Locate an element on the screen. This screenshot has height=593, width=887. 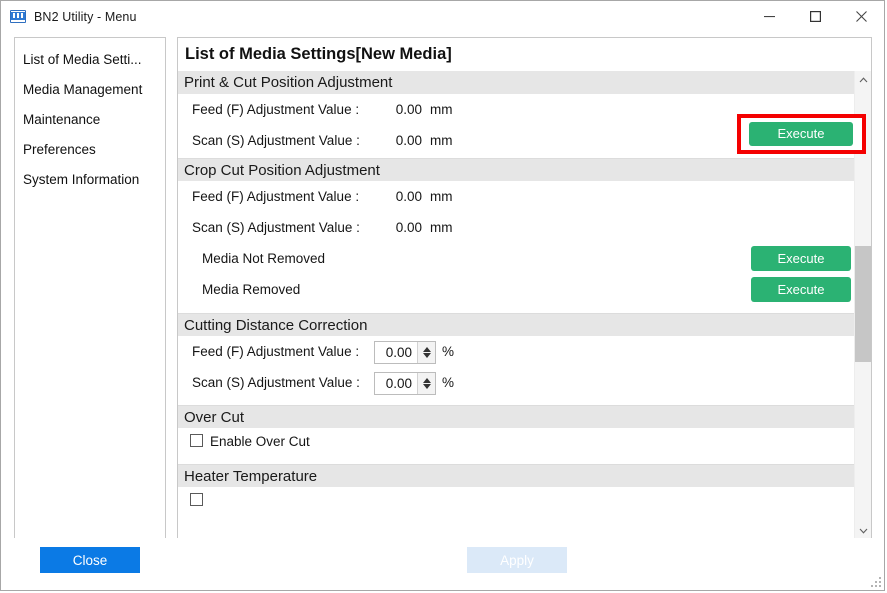
row-unit-scan: % is located at coordinates (448, 382).